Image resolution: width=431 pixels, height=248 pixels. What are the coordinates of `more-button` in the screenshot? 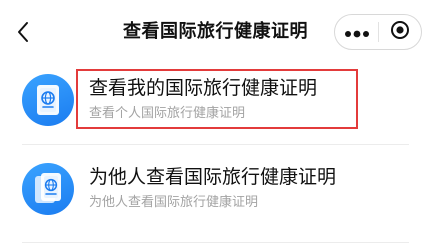 It's located at (356, 32).